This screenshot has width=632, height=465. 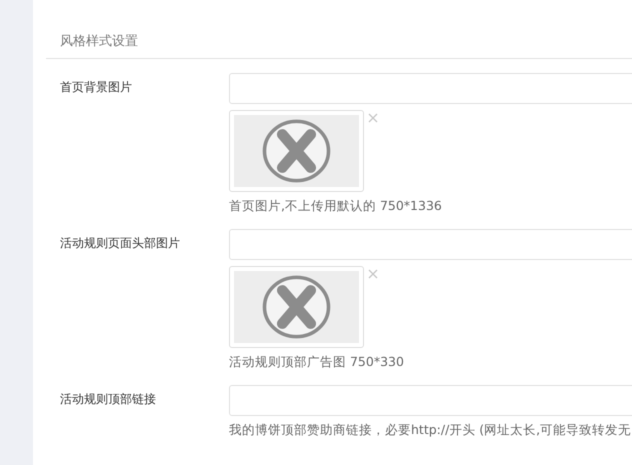 What do you see at coordinates (96, 87) in the screenshot?
I see `field-label: 首页背景图片` at bounding box center [96, 87].